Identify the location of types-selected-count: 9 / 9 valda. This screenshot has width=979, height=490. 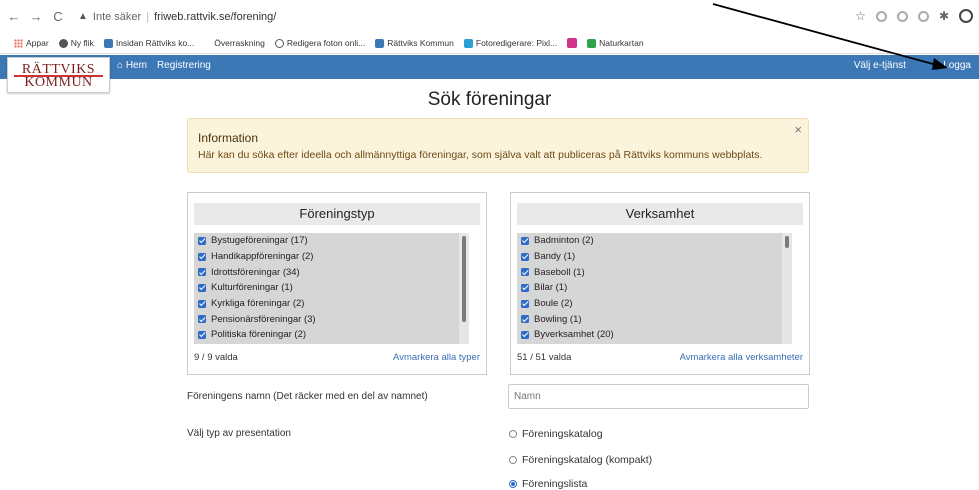
(216, 357).